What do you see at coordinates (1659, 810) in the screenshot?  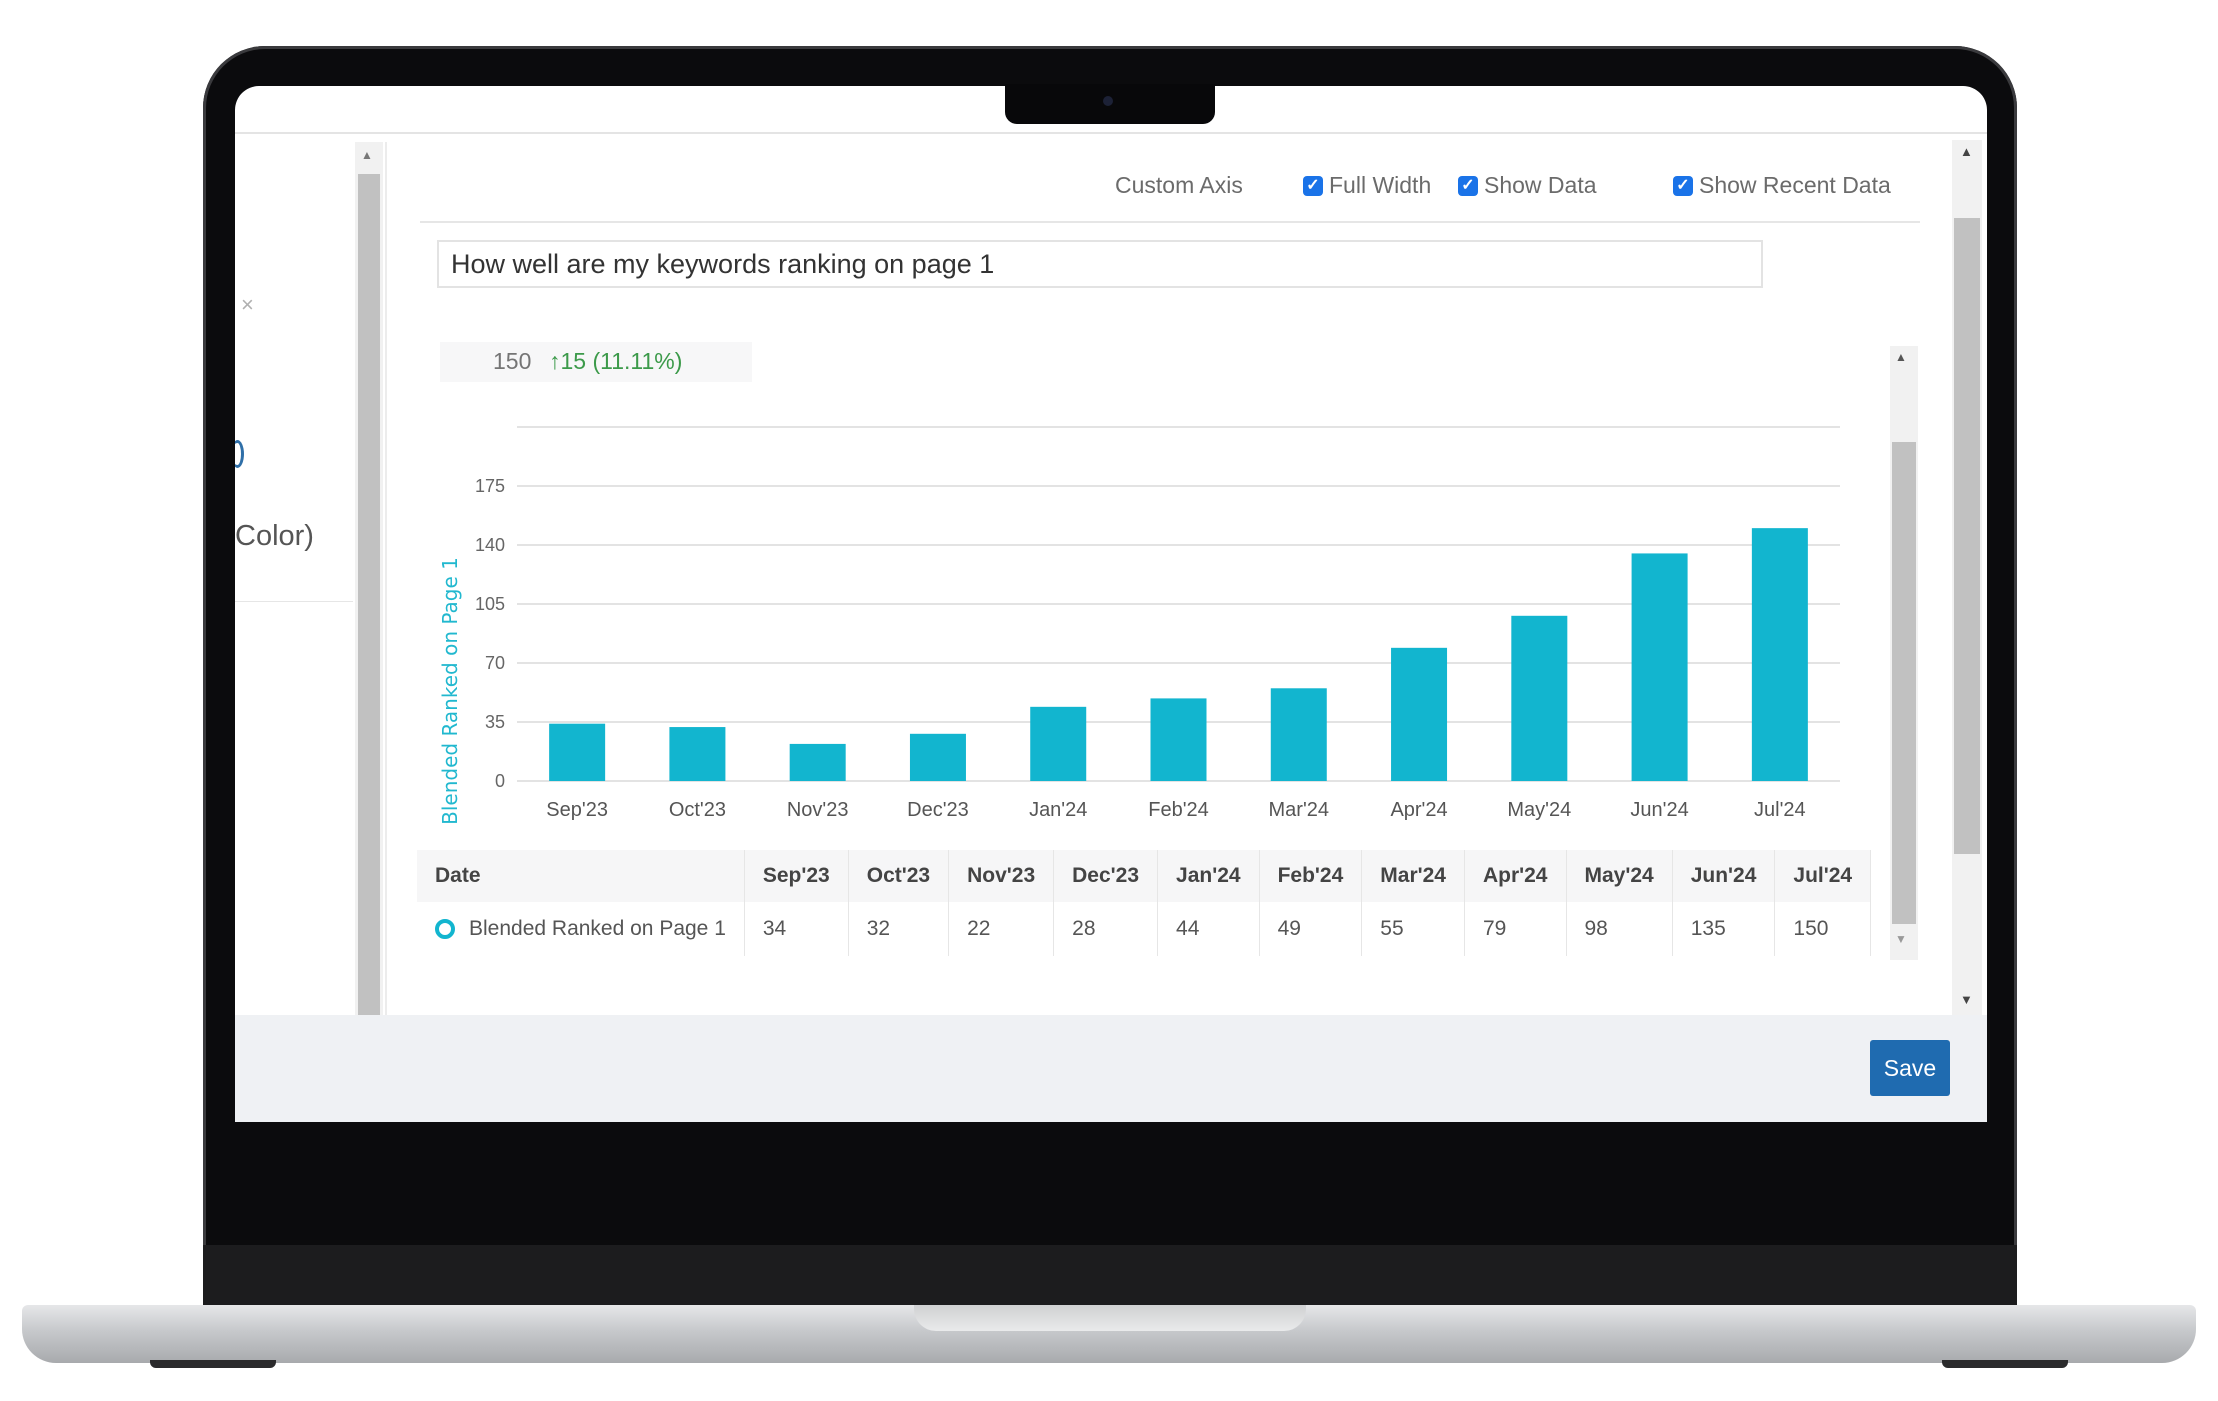 I see `x-tick-label: Jun'24` at bounding box center [1659, 810].